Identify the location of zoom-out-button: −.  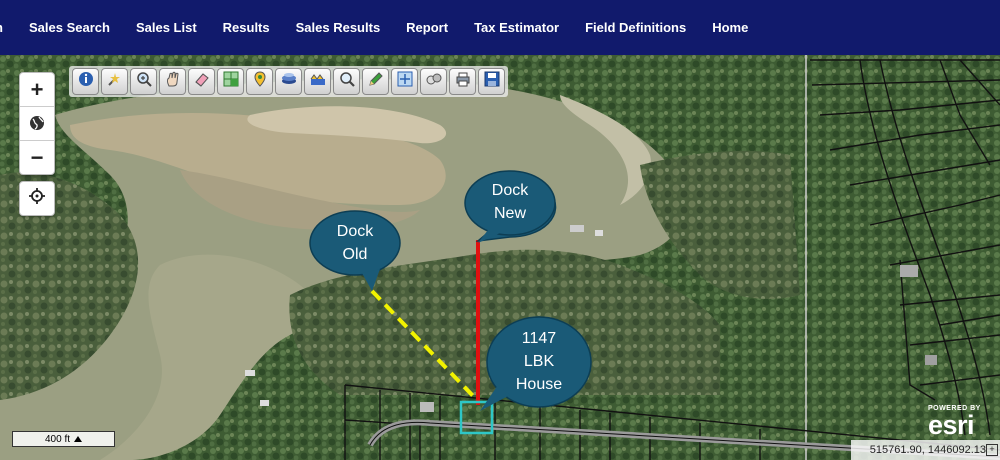
(37, 157).